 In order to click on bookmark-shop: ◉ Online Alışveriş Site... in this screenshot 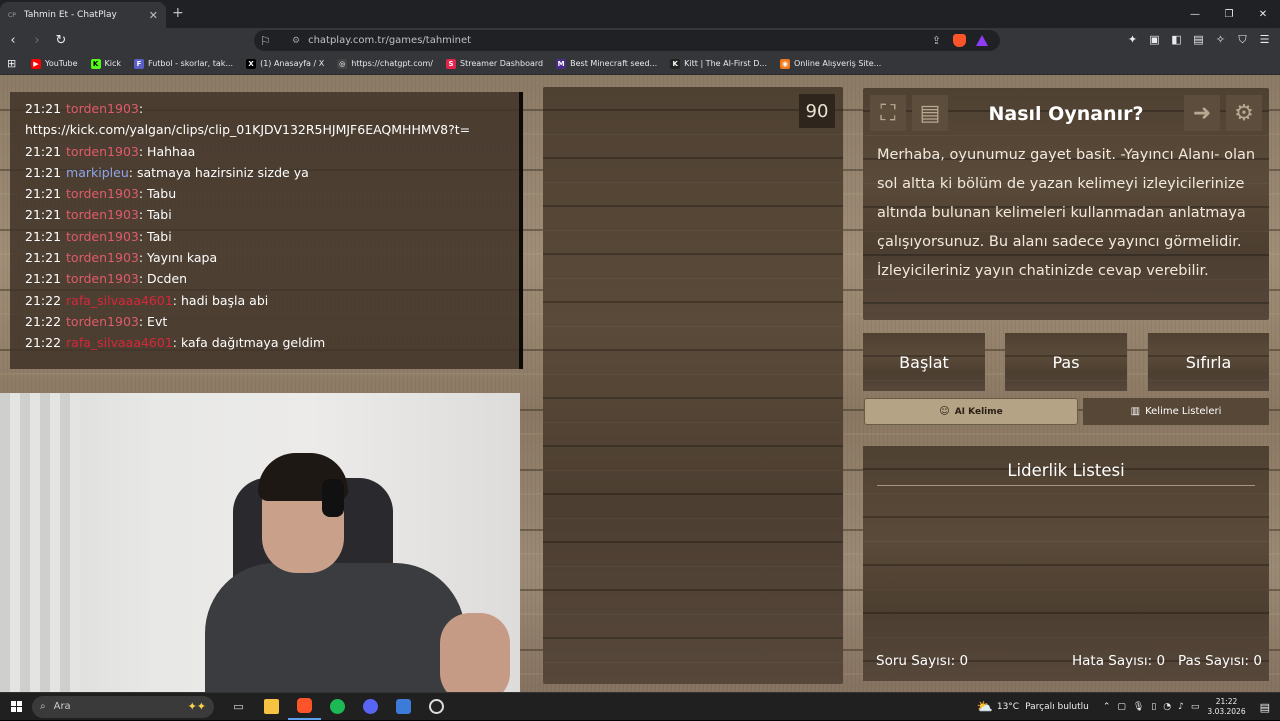, I will do `click(830, 63)`.